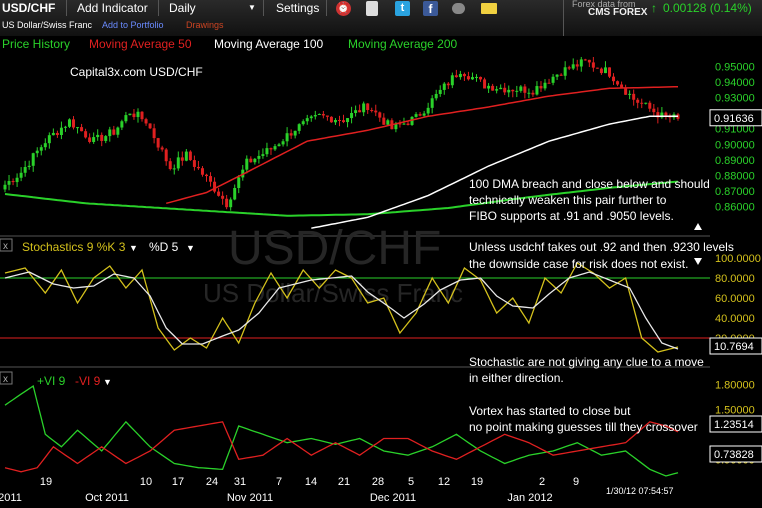 The width and height of the screenshot is (762, 508). Describe the element at coordinates (576, 482) in the screenshot. I see `x-tick-label: 9` at that location.